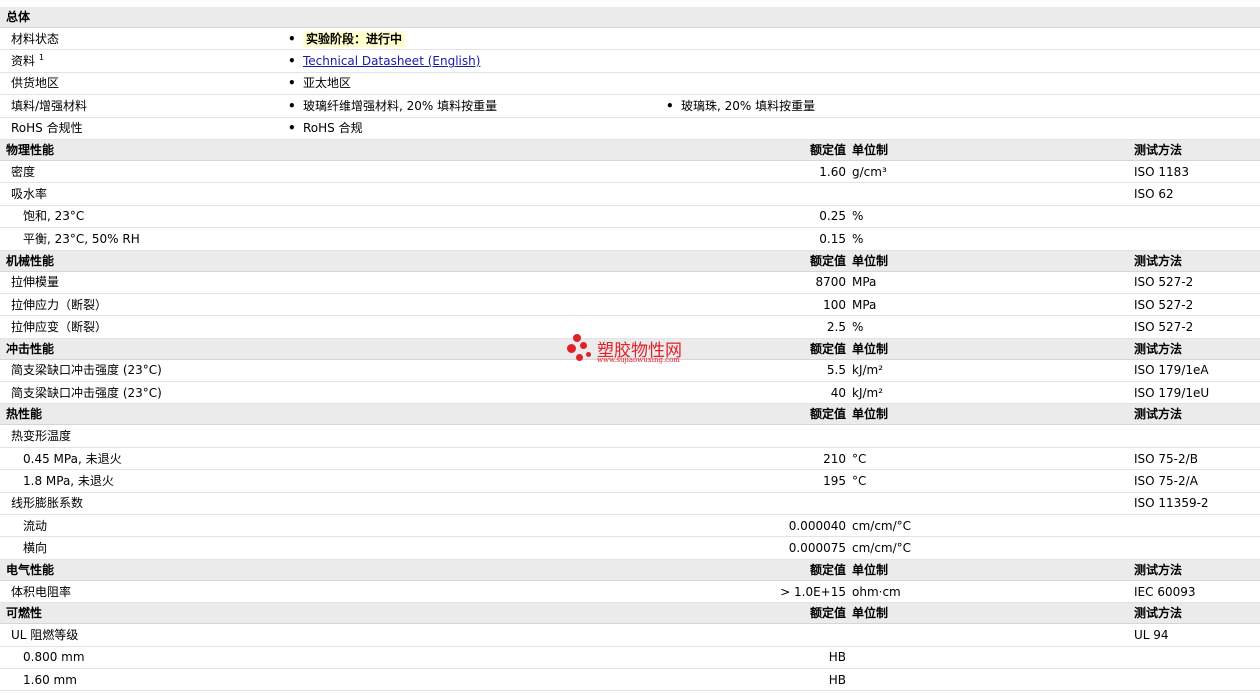  I want to click on row-label: 填料/增强材料, so click(49, 105).